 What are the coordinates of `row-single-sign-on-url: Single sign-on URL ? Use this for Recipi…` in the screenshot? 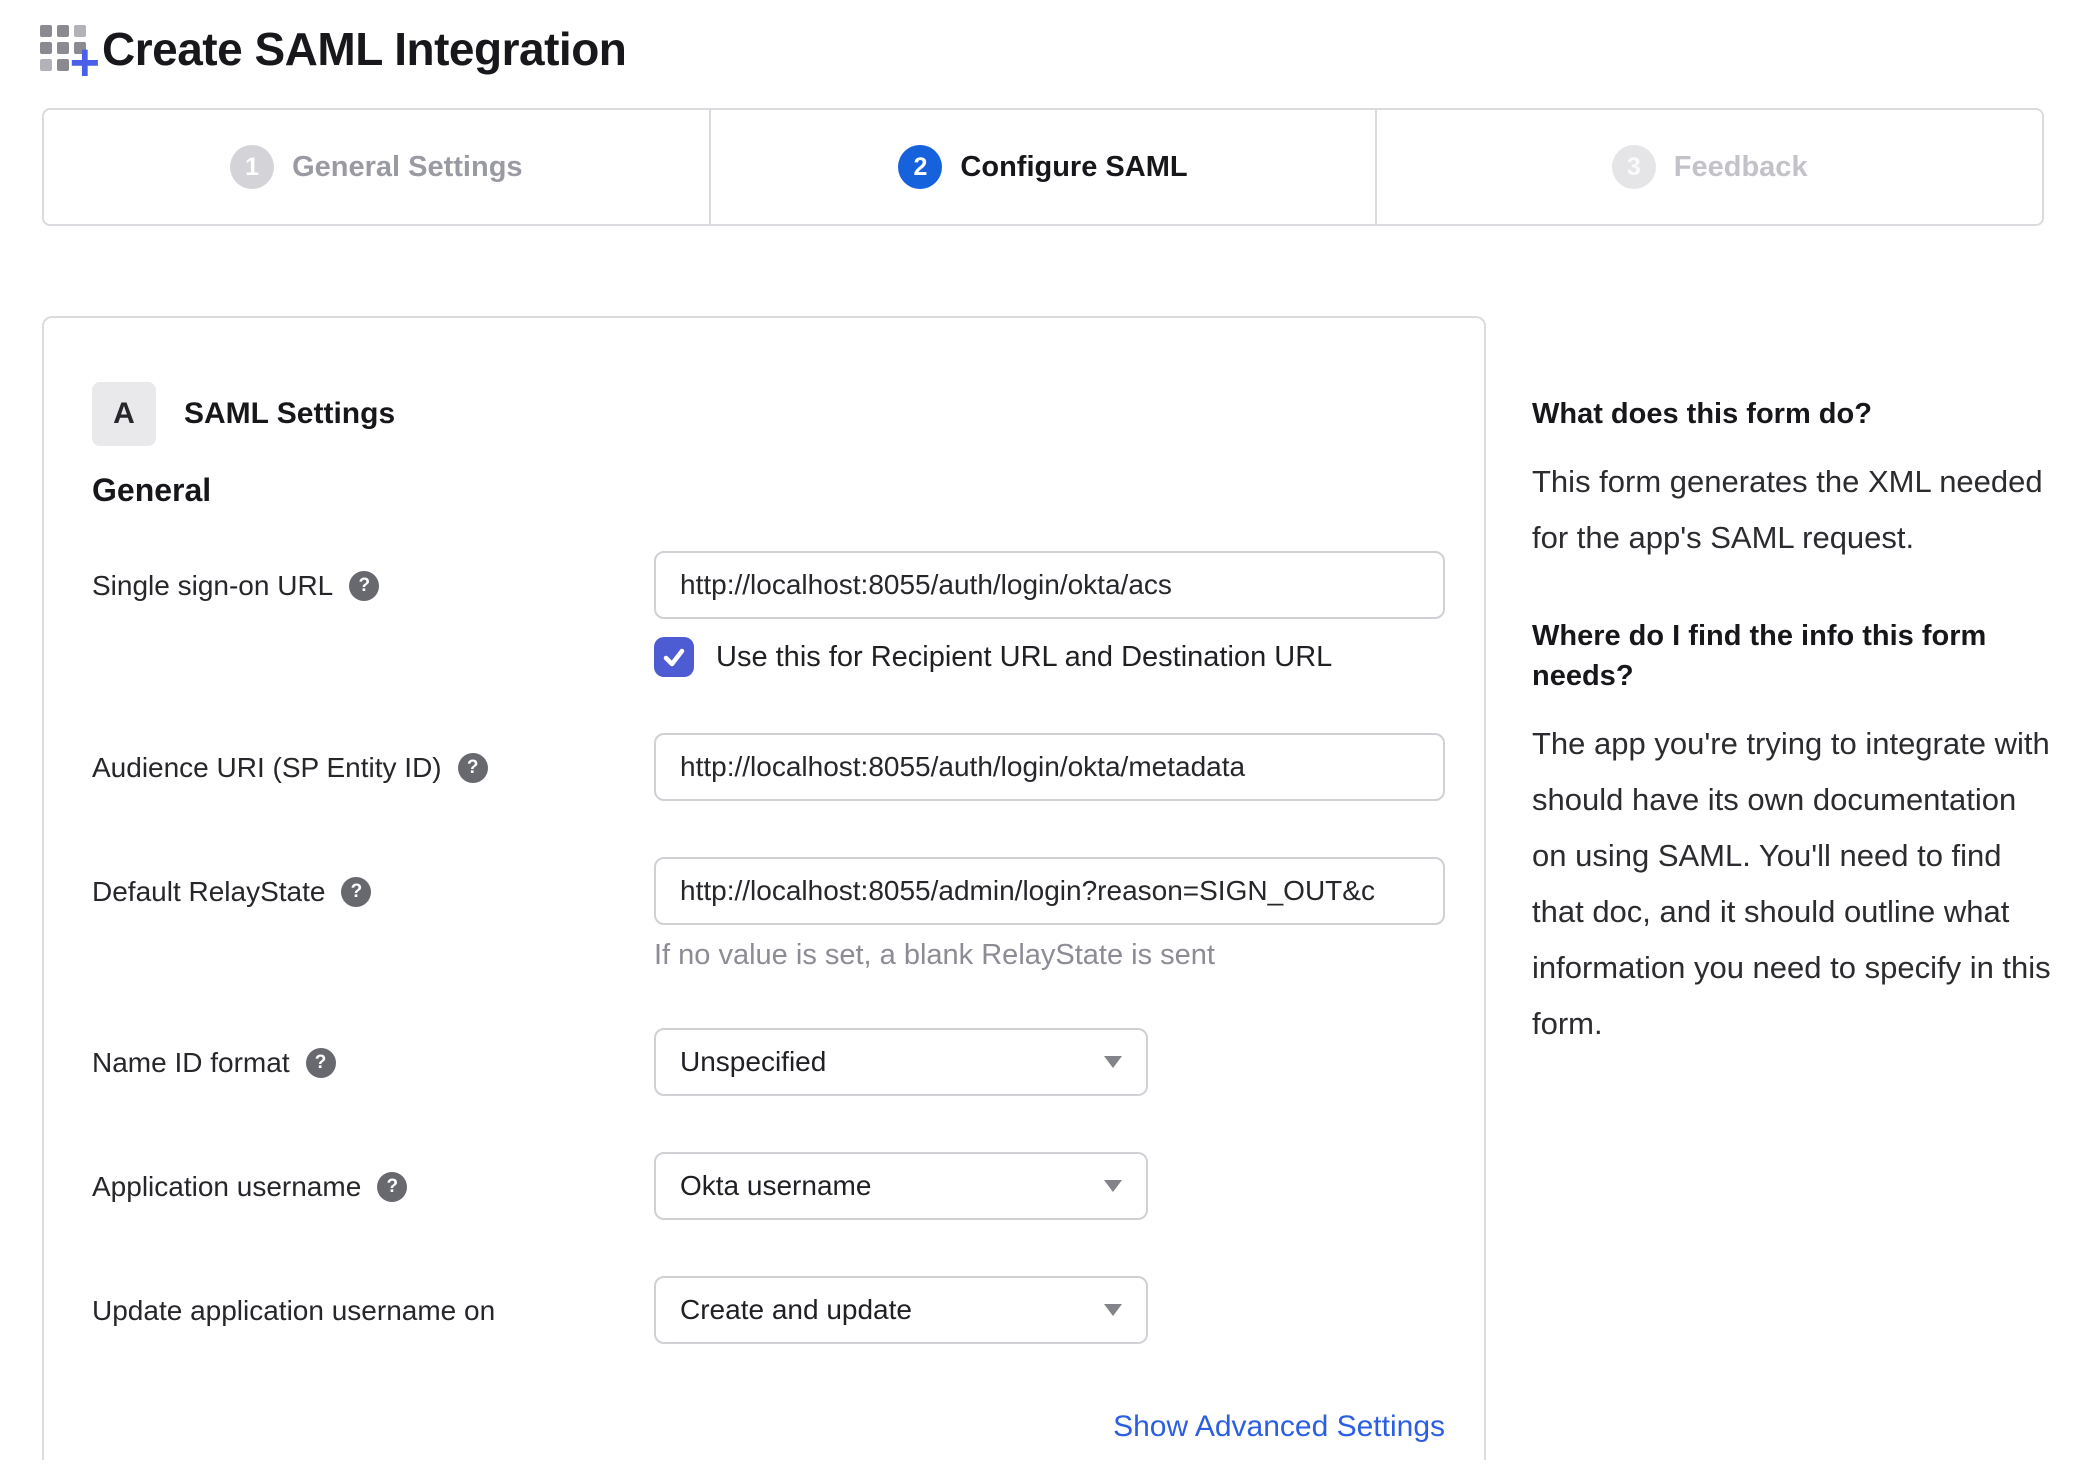 It's located at (768, 614).